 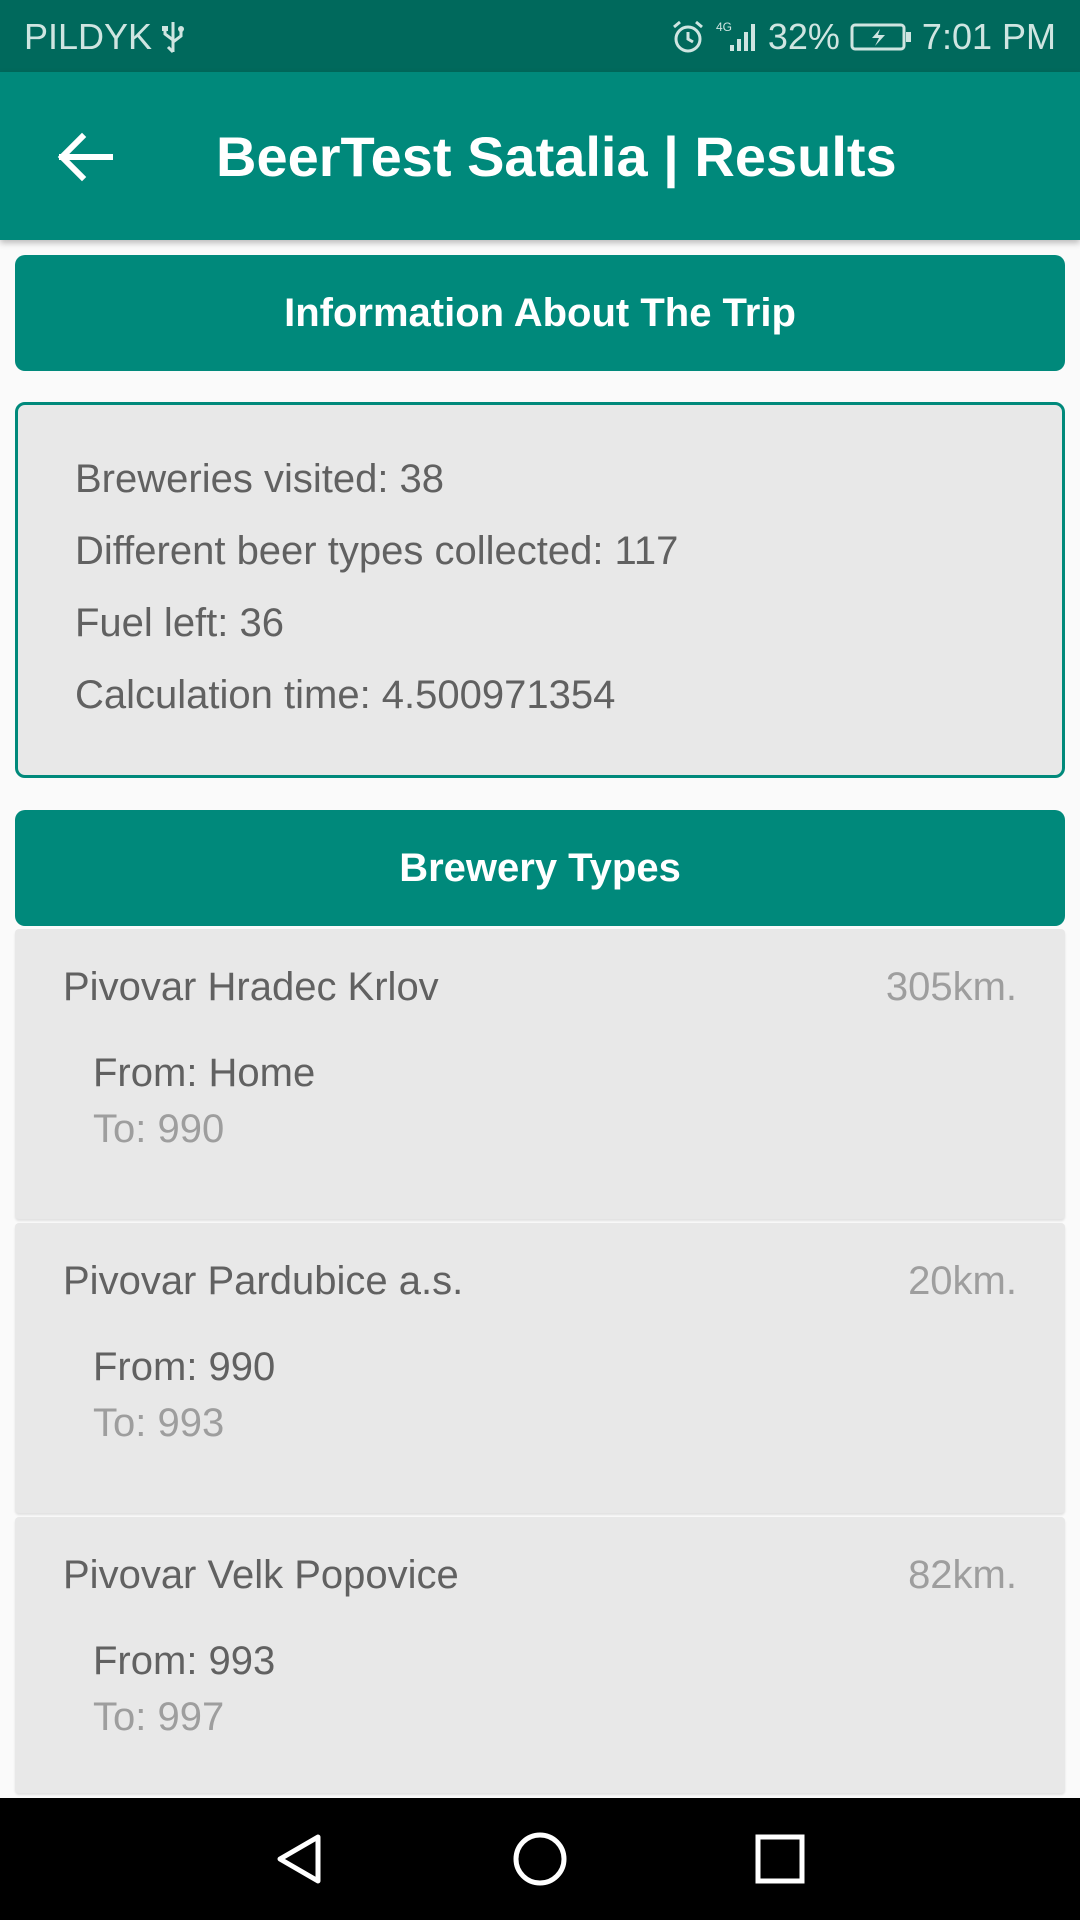 What do you see at coordinates (263, 1281) in the screenshot?
I see `brewery-name: Pivovar Pardubice a.s.` at bounding box center [263, 1281].